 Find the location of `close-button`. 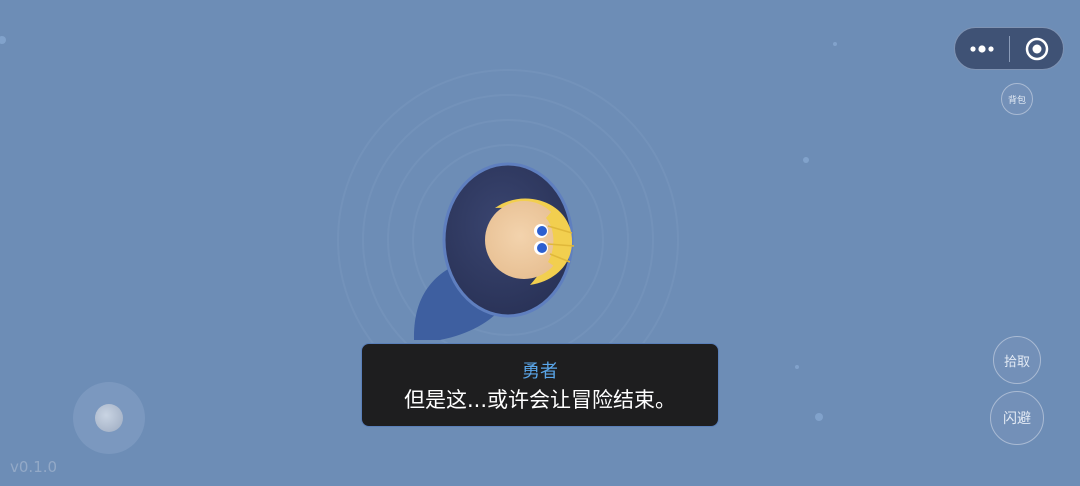

close-button is located at coordinates (1036, 48).